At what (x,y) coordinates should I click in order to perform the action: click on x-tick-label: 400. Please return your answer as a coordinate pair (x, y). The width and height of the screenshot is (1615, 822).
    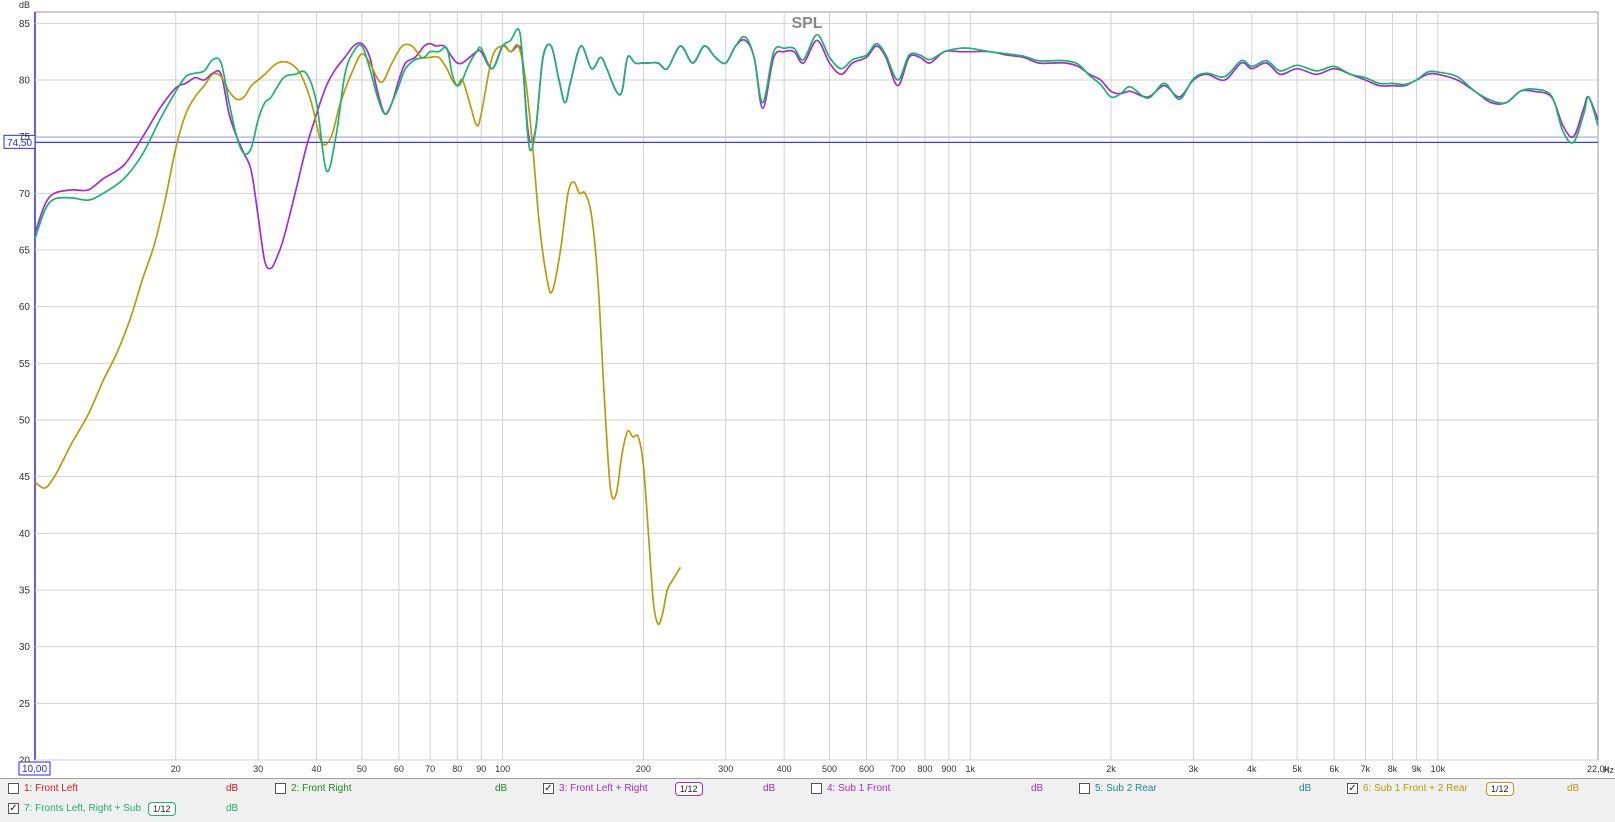
    Looking at the image, I should click on (784, 769).